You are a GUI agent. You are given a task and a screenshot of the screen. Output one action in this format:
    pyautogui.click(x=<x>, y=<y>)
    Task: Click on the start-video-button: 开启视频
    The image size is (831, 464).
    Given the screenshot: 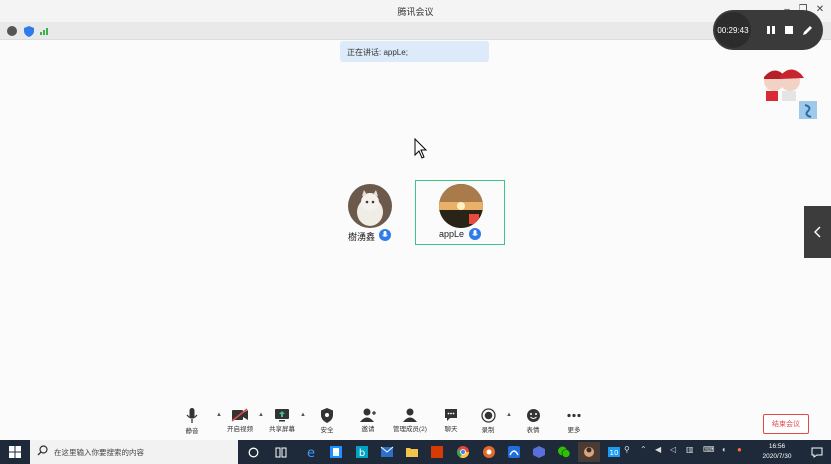 What is the action you would take?
    pyautogui.click(x=240, y=422)
    